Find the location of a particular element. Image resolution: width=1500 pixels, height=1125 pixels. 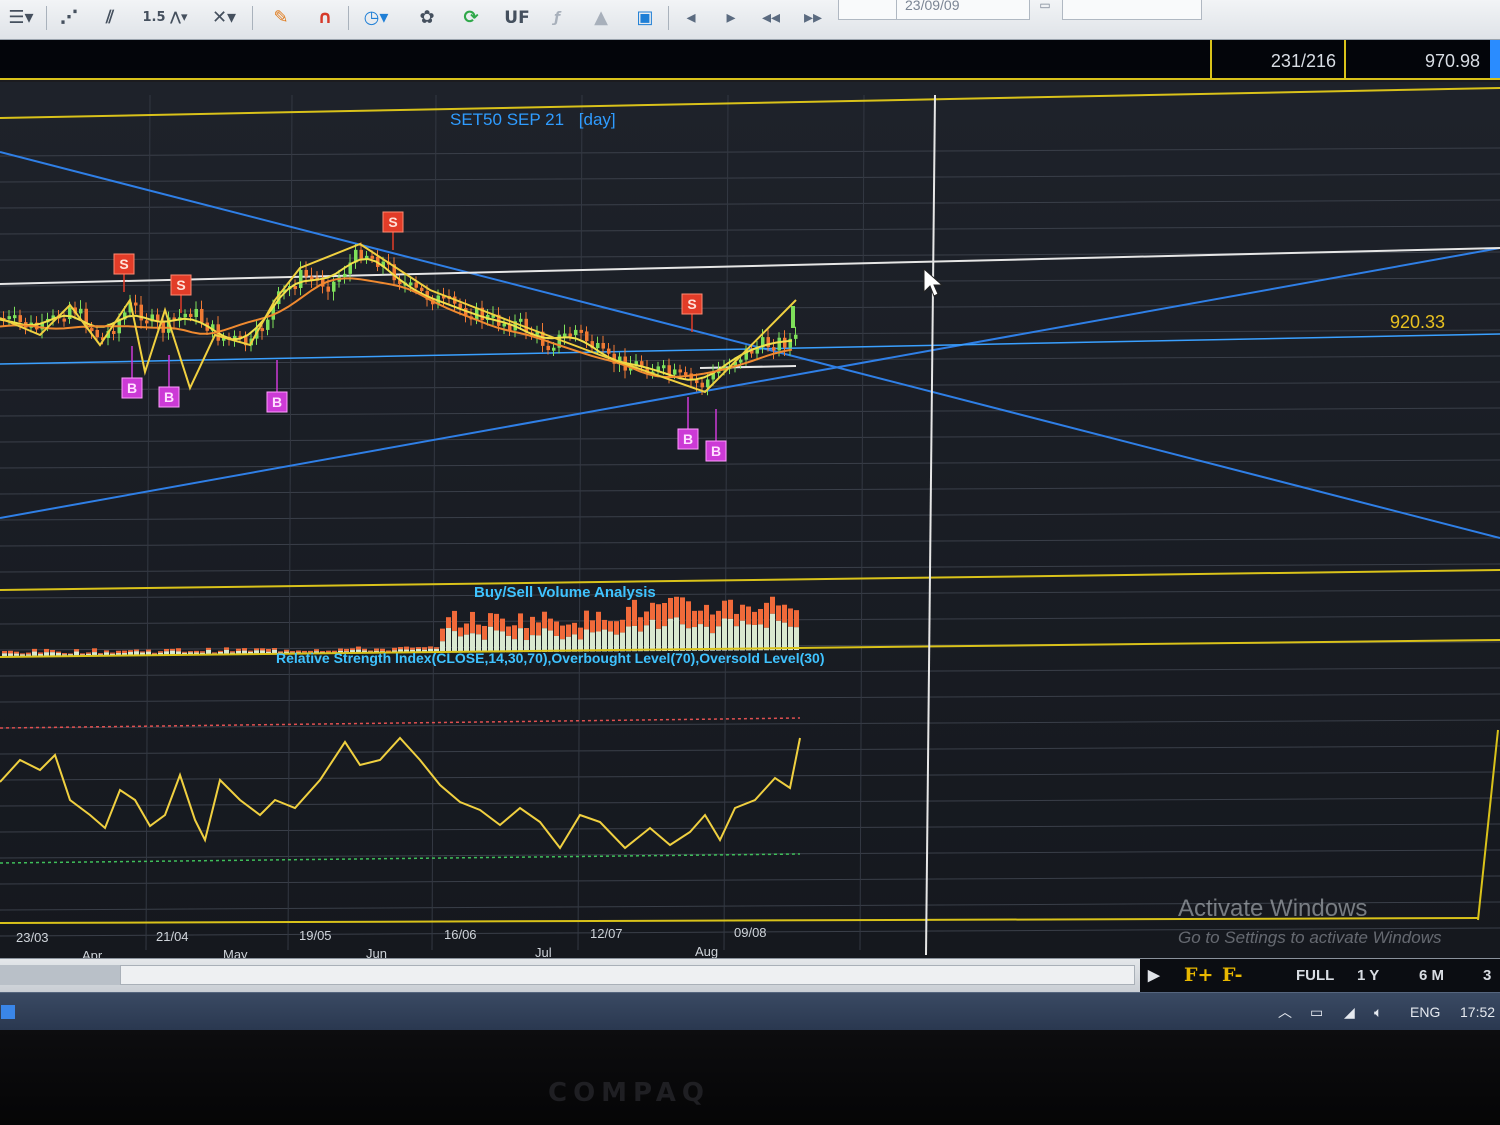

symbol-input is located at coordinates (867, 10).